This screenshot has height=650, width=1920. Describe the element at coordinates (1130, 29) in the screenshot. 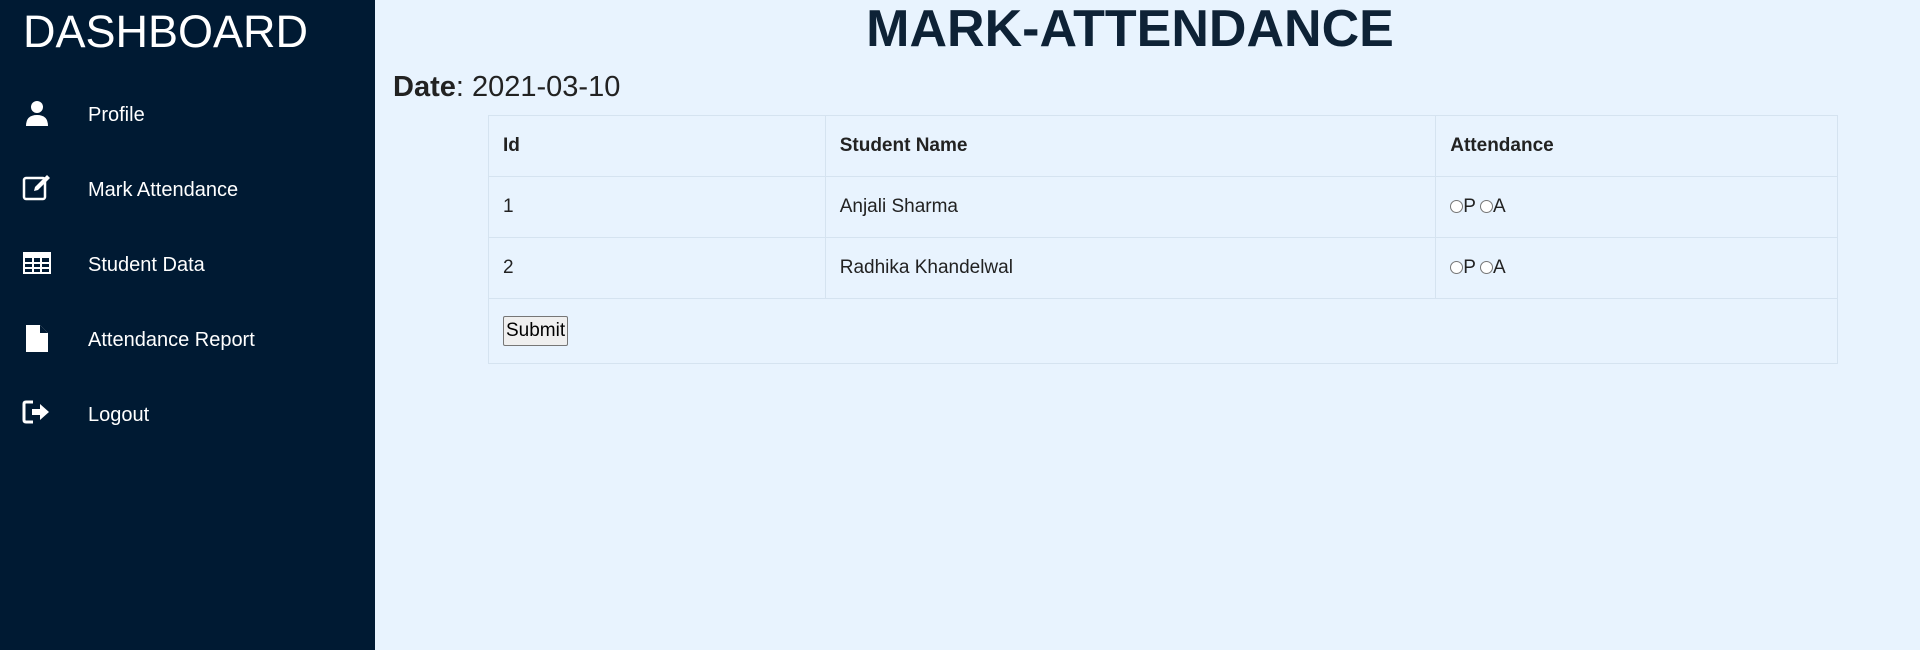

I see `page-title: MARK-ATTENDANCE` at that location.